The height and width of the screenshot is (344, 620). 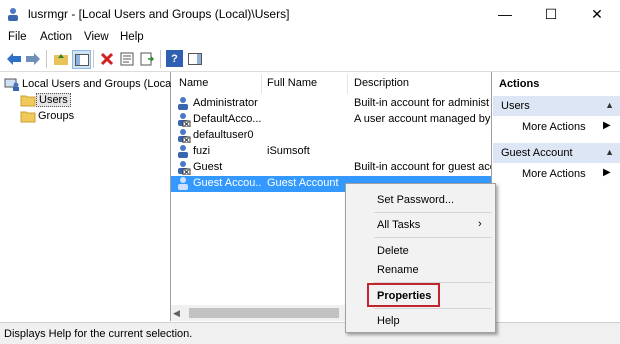 What do you see at coordinates (597, 14) in the screenshot?
I see `close-button: ✕` at bounding box center [597, 14].